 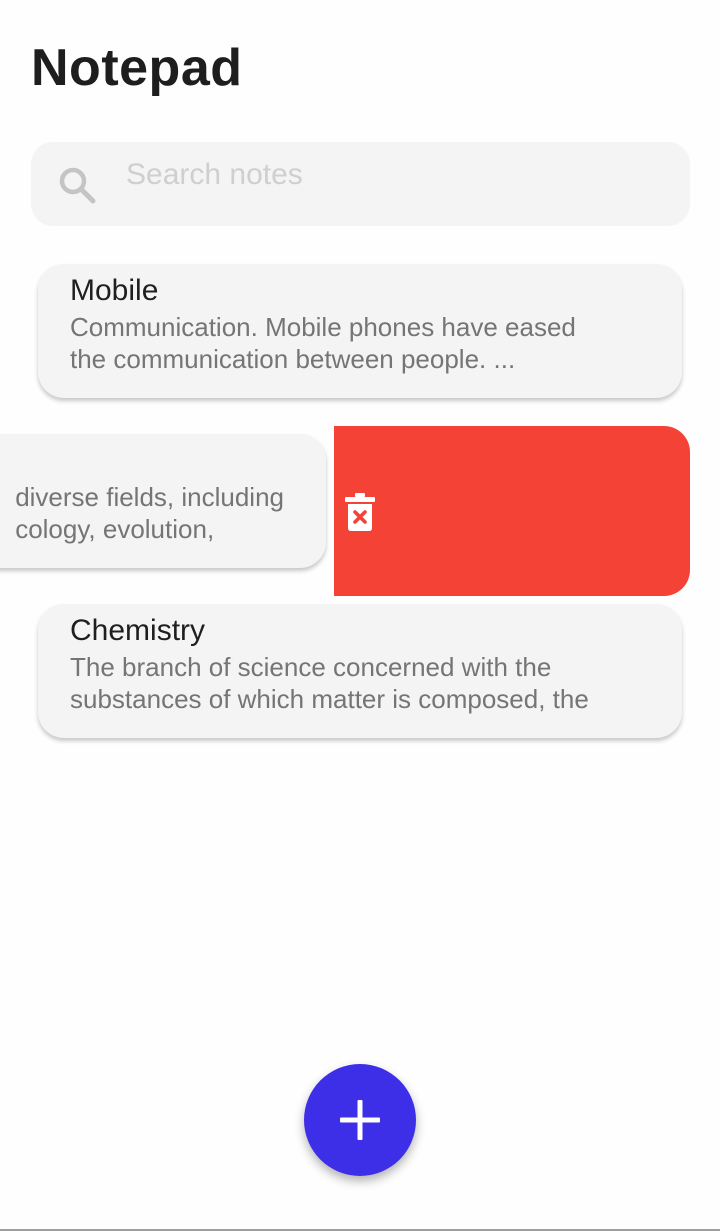 What do you see at coordinates (115, 529) in the screenshot?
I see `note-snippet-line: cology, evolution,` at bounding box center [115, 529].